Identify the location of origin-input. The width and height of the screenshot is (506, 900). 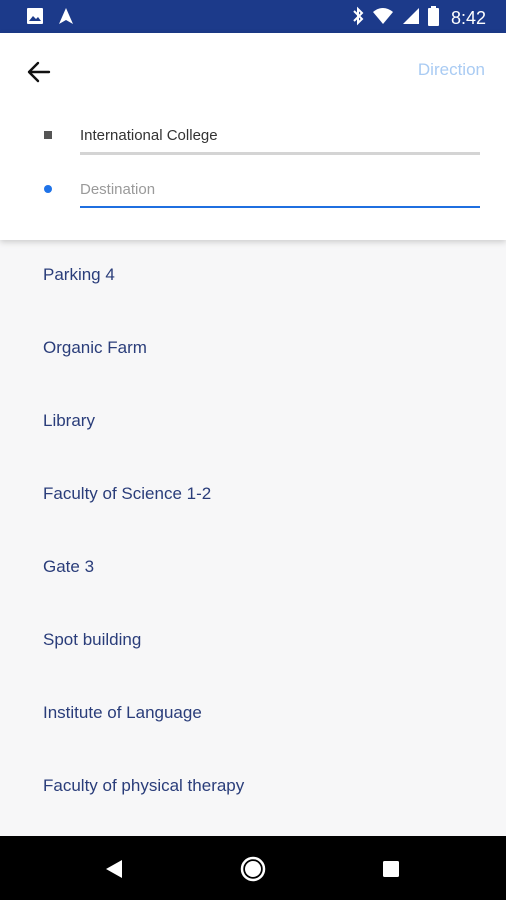
(280, 141).